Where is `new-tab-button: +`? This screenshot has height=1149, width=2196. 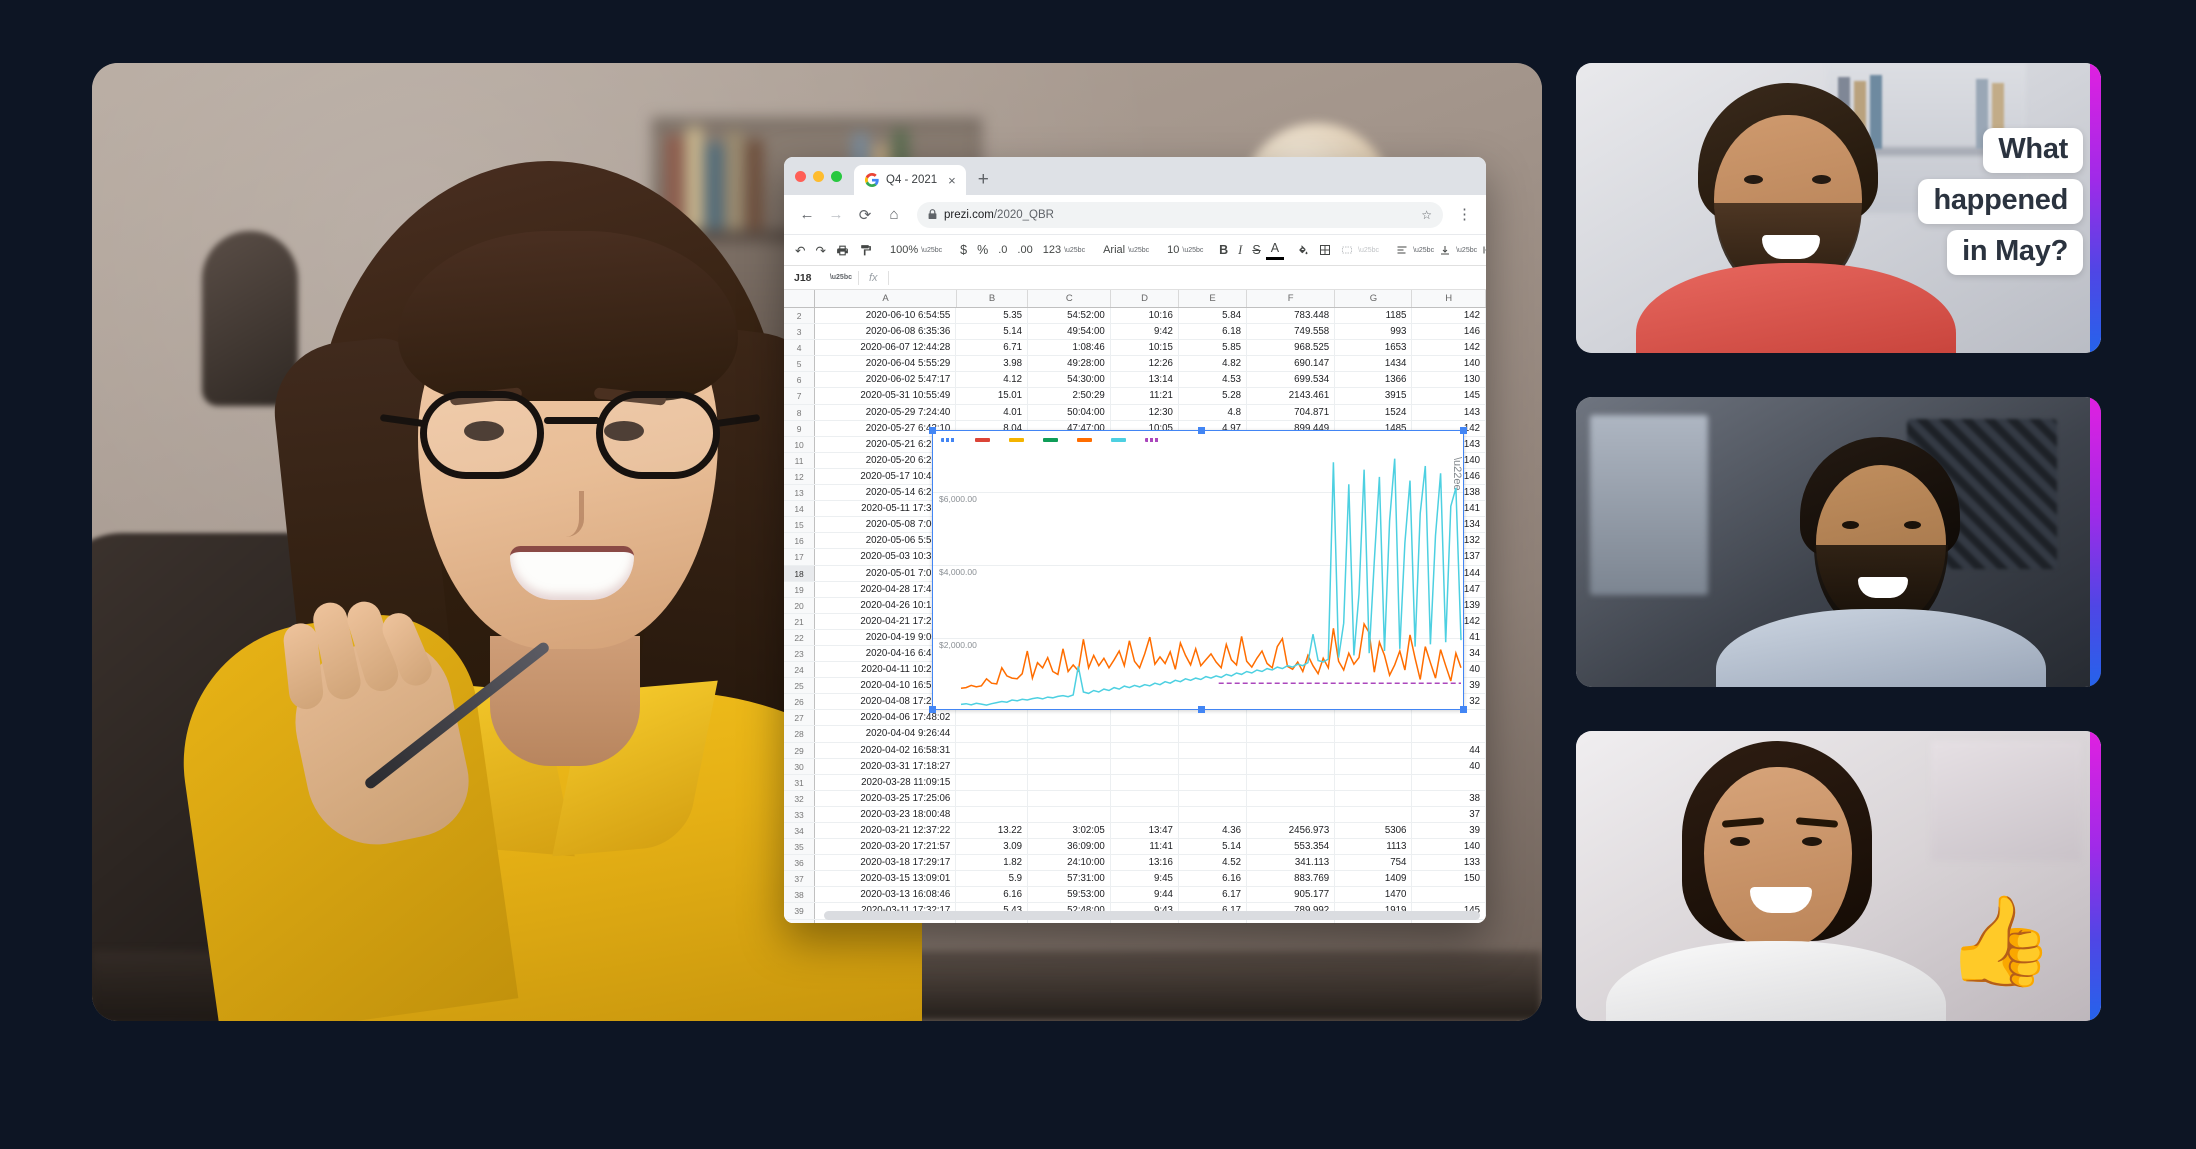
new-tab-button: + is located at coordinates (983, 180).